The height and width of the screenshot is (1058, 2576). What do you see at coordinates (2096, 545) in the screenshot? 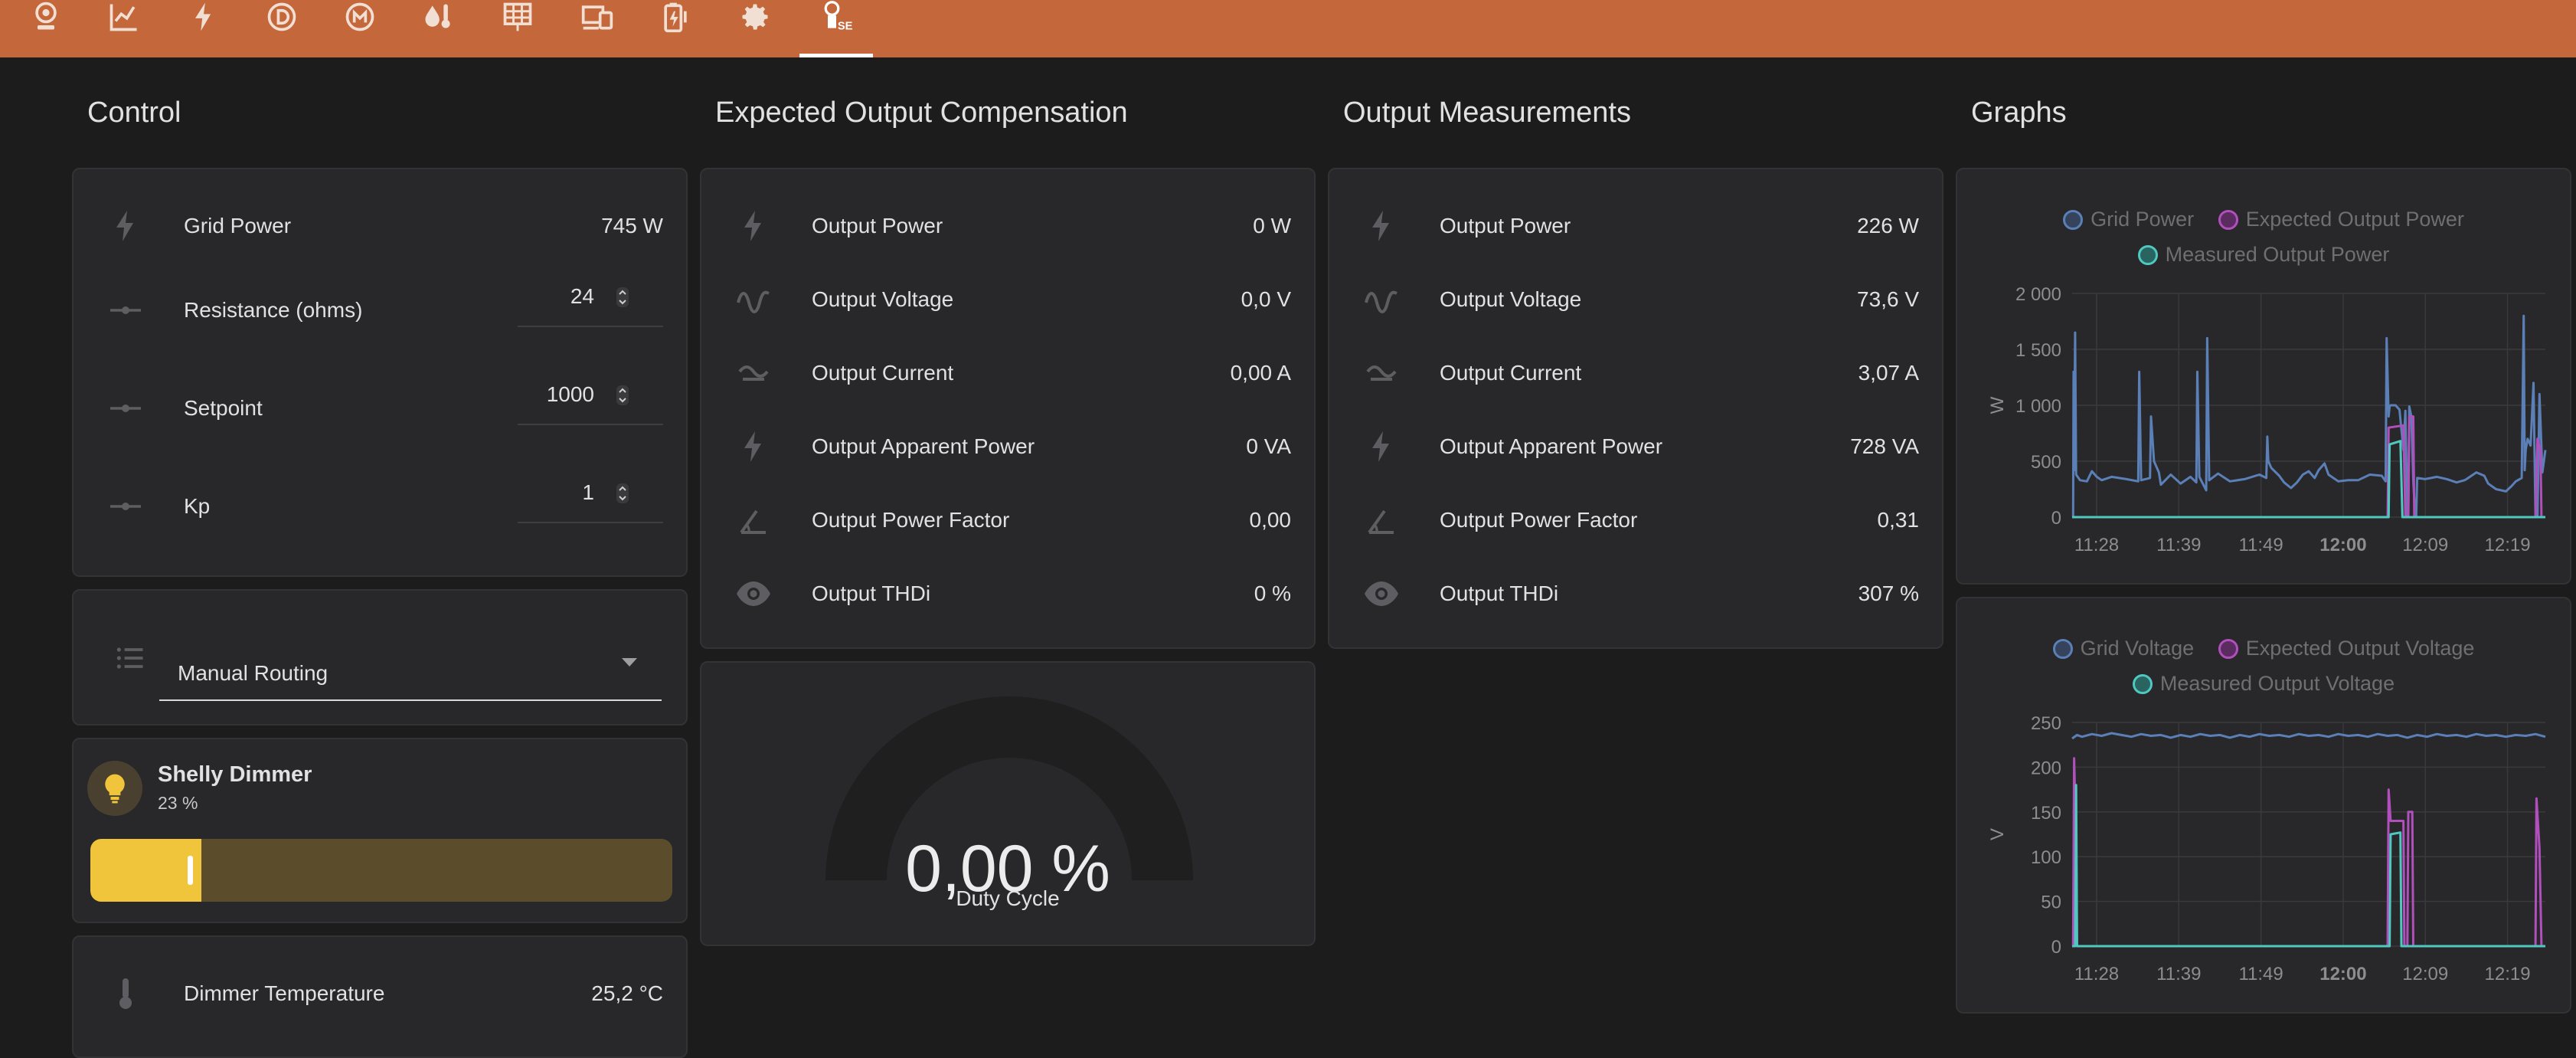
I see `x-tick-label: 11:28` at bounding box center [2096, 545].